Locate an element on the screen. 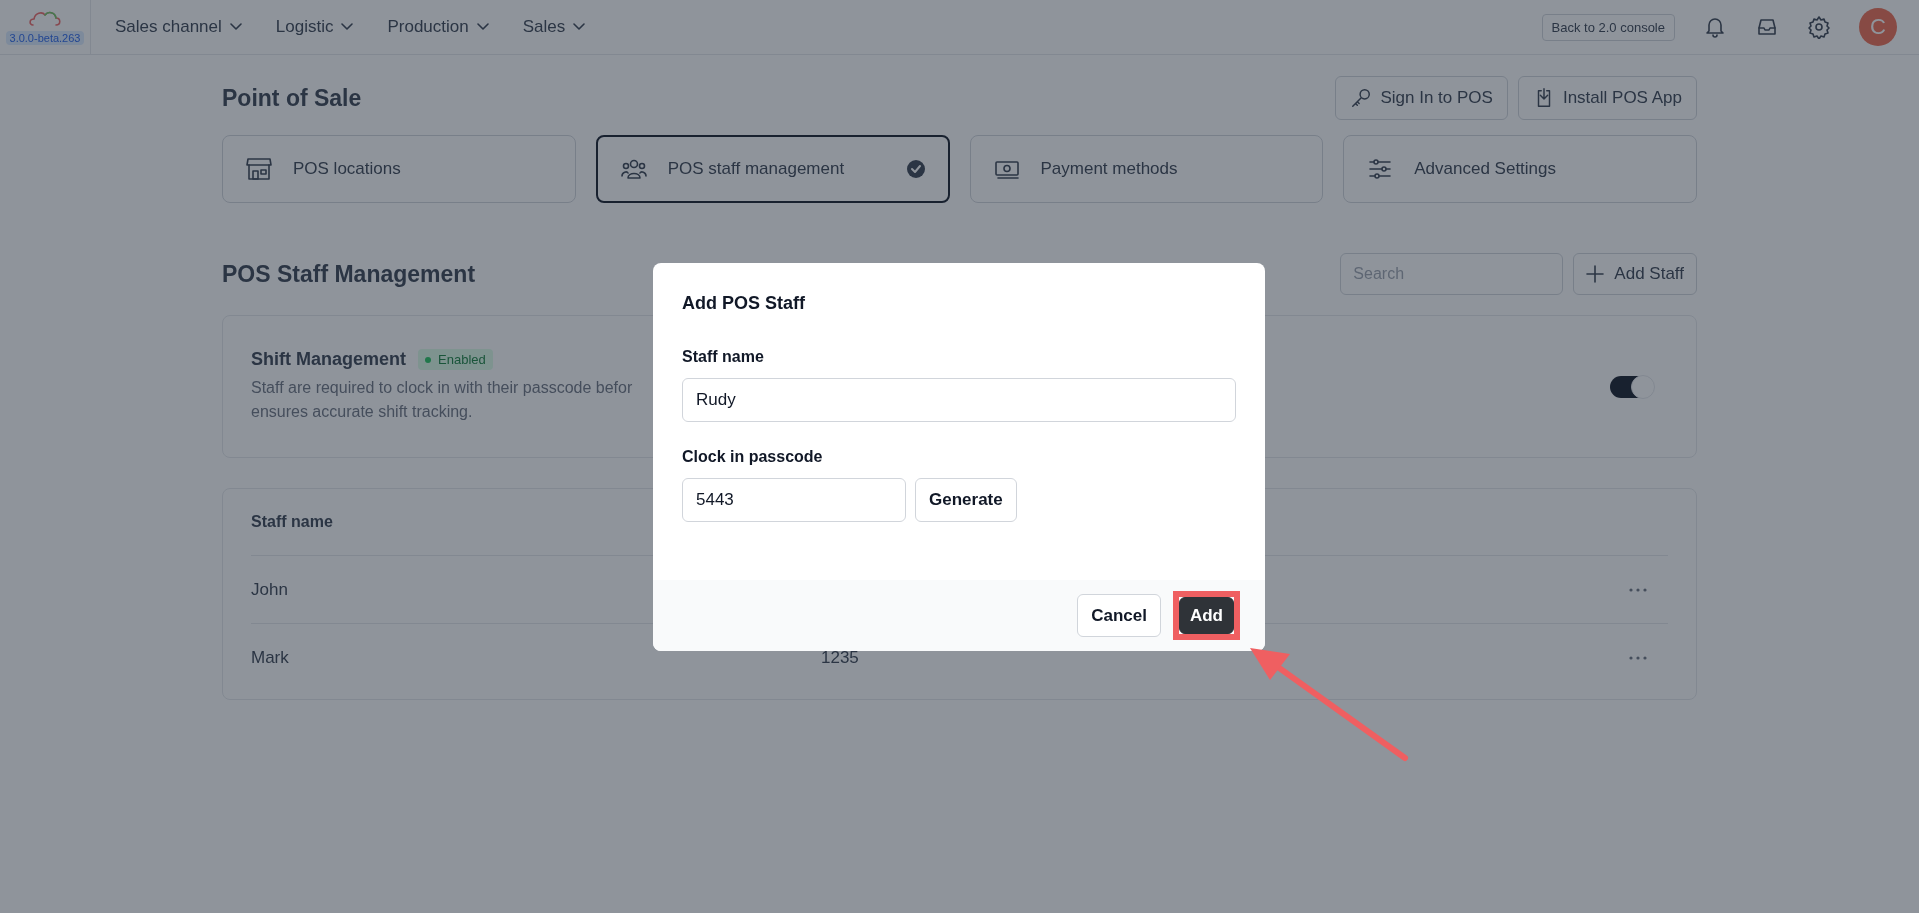 The width and height of the screenshot is (1919, 913). nav-menu-item: Sales channel is located at coordinates (178, 27).